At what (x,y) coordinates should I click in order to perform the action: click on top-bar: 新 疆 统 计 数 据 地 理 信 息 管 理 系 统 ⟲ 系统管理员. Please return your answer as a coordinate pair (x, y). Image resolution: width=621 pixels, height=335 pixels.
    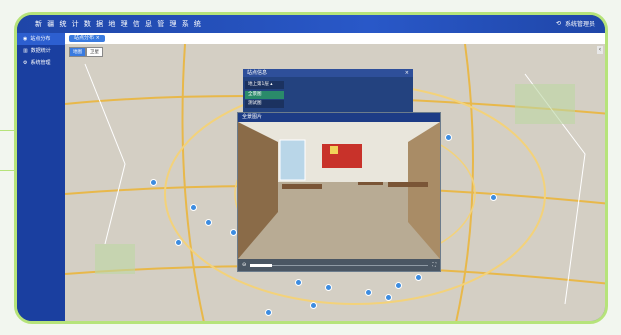
    Looking at the image, I should click on (311, 24).